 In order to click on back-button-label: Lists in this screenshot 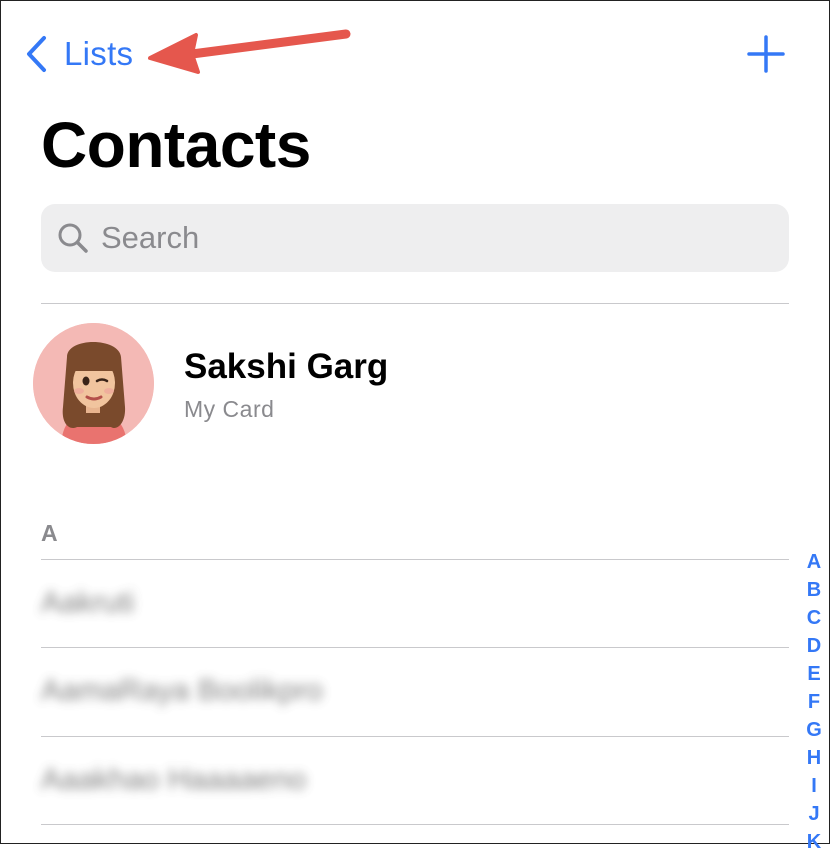, I will do `click(99, 53)`.